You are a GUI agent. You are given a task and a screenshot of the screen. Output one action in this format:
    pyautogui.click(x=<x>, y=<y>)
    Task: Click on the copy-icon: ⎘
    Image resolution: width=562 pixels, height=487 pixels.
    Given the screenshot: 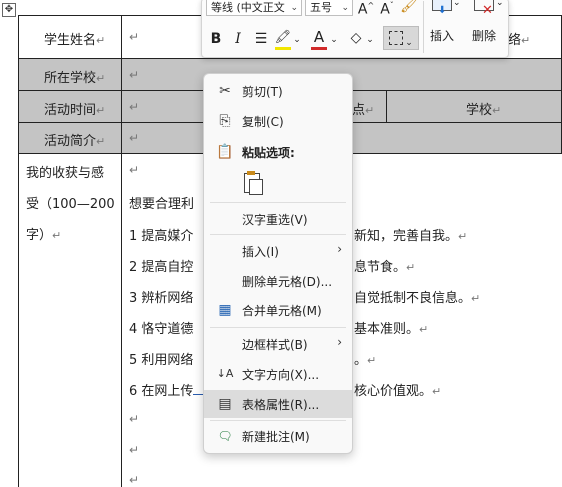 What is the action you would take?
    pyautogui.click(x=225, y=121)
    